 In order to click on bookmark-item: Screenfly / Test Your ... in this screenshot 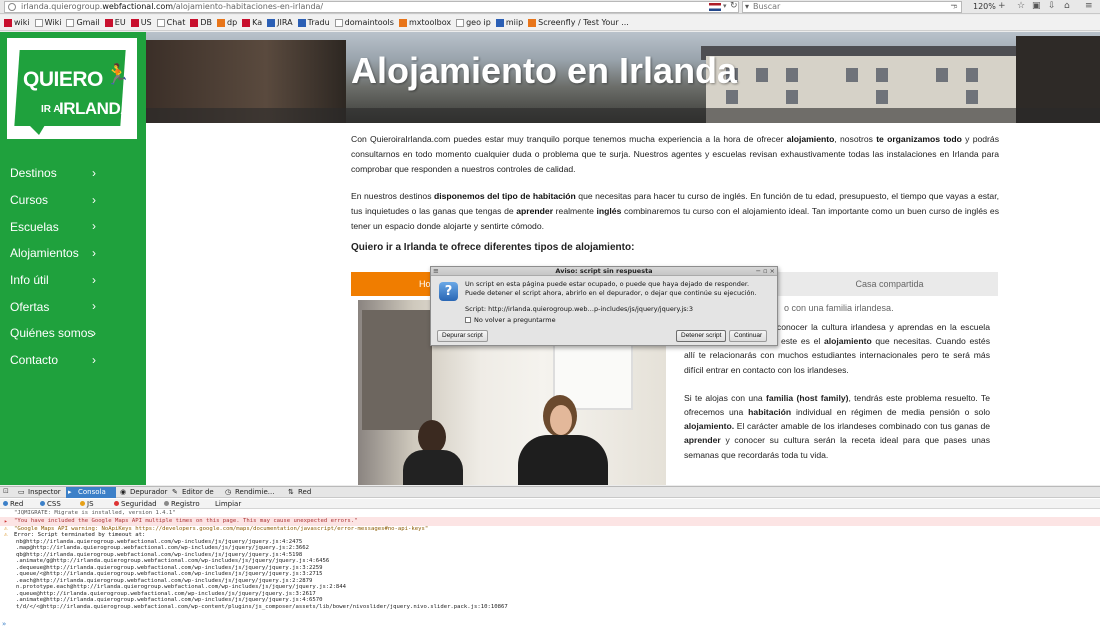, I will do `click(578, 22)`.